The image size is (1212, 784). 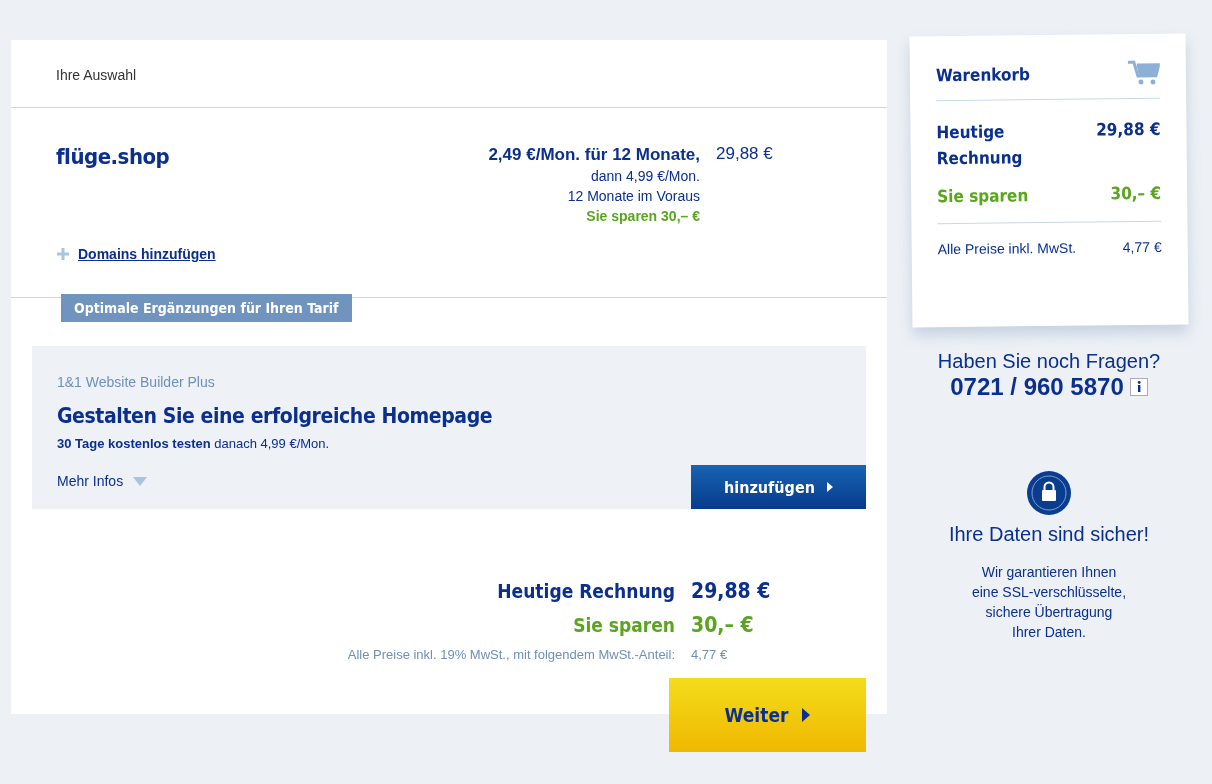 I want to click on product-label: 1&1 Website Builder Plus, so click(x=136, y=382).